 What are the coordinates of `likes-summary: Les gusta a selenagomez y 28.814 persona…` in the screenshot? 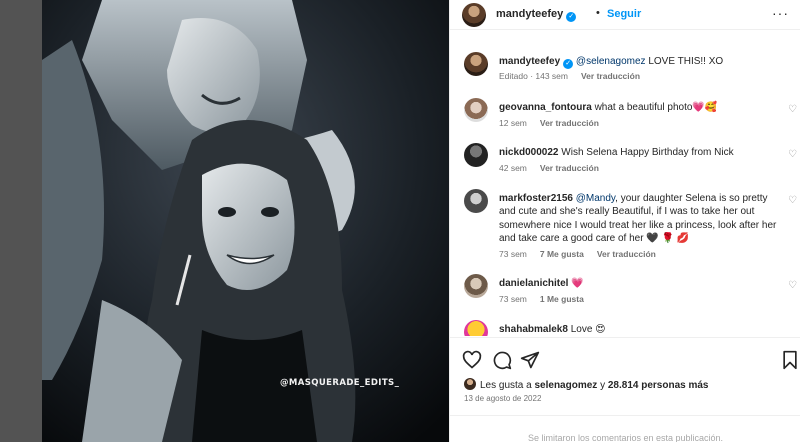 It's located at (586, 384).